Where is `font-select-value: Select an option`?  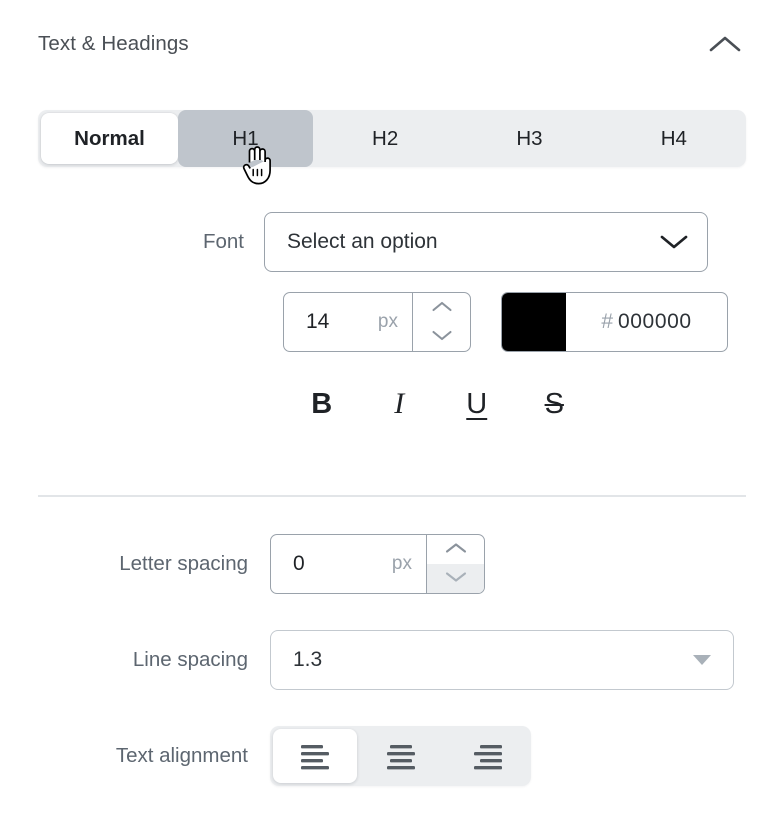 font-select-value: Select an option is located at coordinates (362, 241).